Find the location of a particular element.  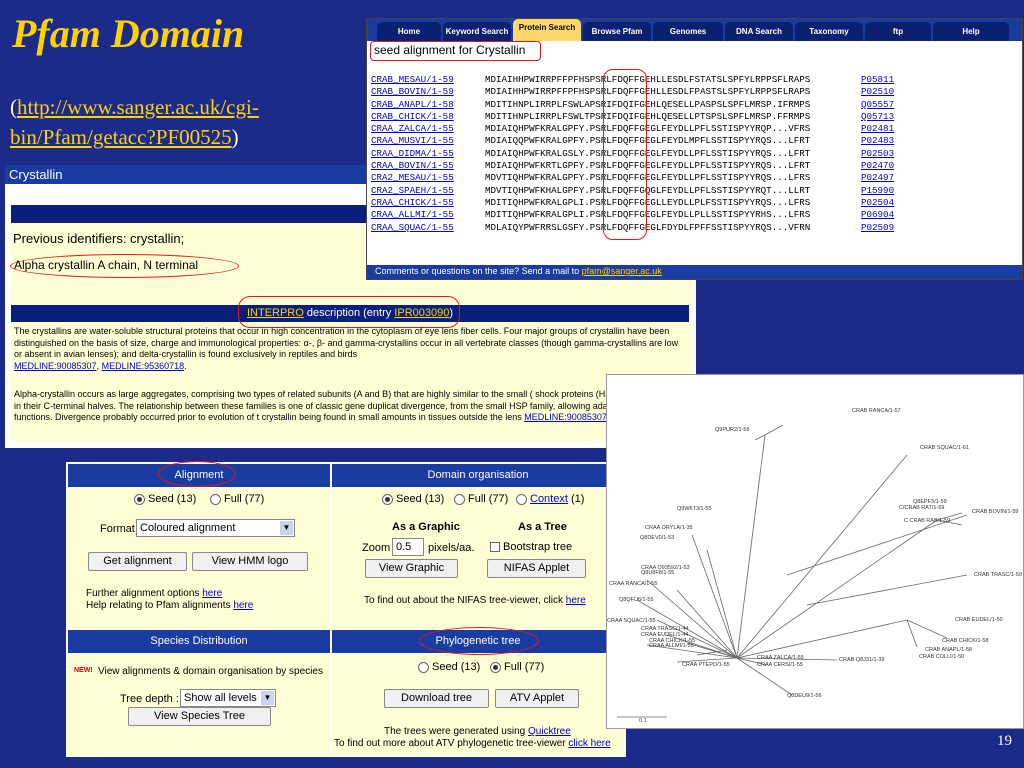

alignment-row-accession: P02481 is located at coordinates (877, 129).